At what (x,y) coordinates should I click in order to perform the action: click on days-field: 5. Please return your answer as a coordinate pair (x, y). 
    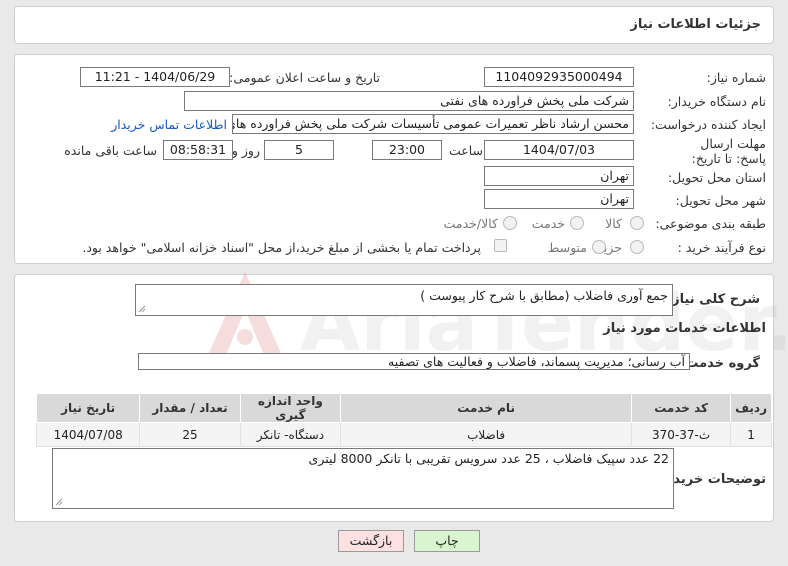
    Looking at the image, I should click on (299, 150).